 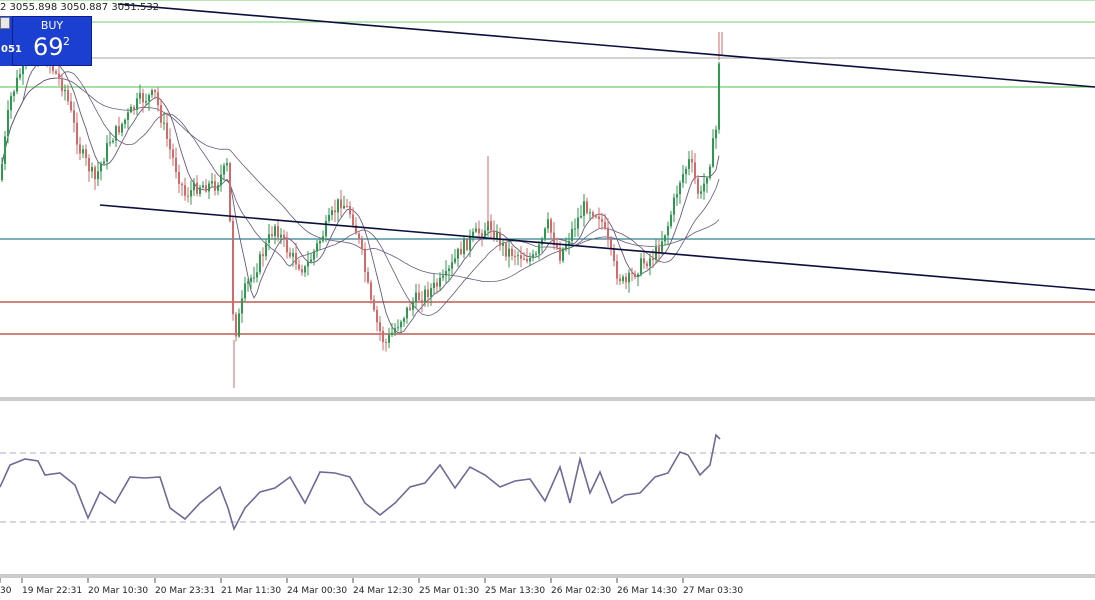 What do you see at coordinates (11, 49) in the screenshot?
I see `price-prefix: 051` at bounding box center [11, 49].